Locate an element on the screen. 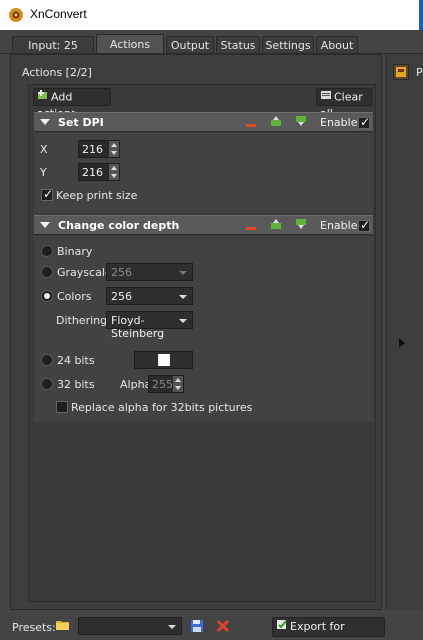 Image resolution: width=423 pixels, height=640 pixels. save-preset-icon is located at coordinates (197, 626).